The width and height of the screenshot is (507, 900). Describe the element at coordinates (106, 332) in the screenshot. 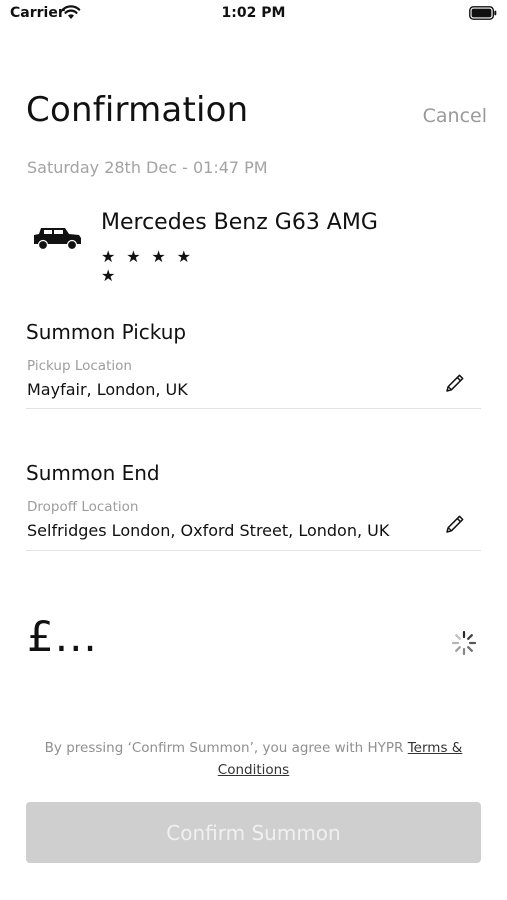

I see `pickup-section-title: Summon Pickup` at that location.